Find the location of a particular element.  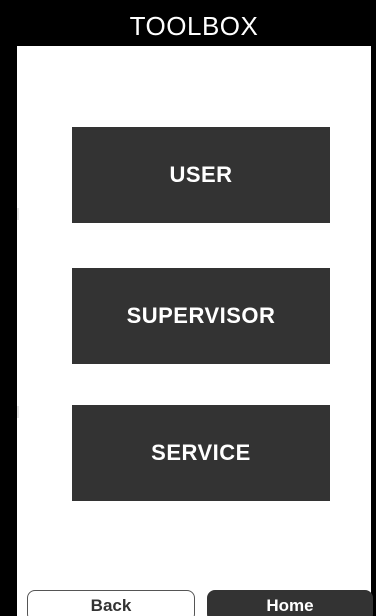

home-button-label: Home is located at coordinates (290, 605).